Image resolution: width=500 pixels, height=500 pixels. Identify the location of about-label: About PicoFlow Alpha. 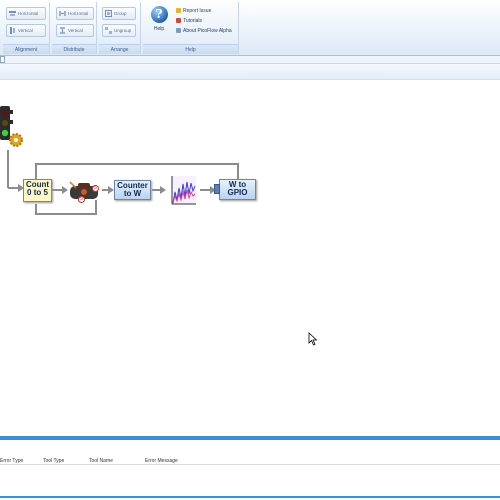
(207, 31).